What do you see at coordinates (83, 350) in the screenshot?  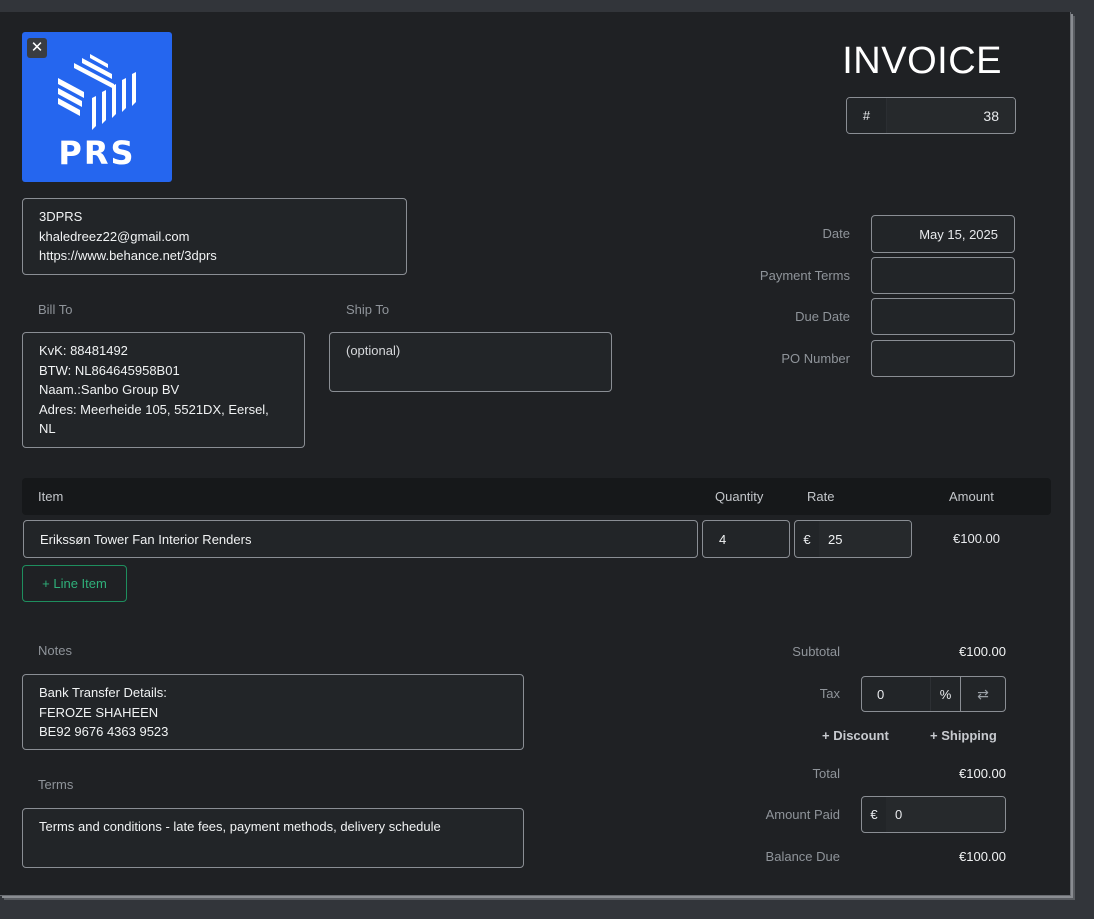 I see `bill-to-line: KvK: 88481492` at bounding box center [83, 350].